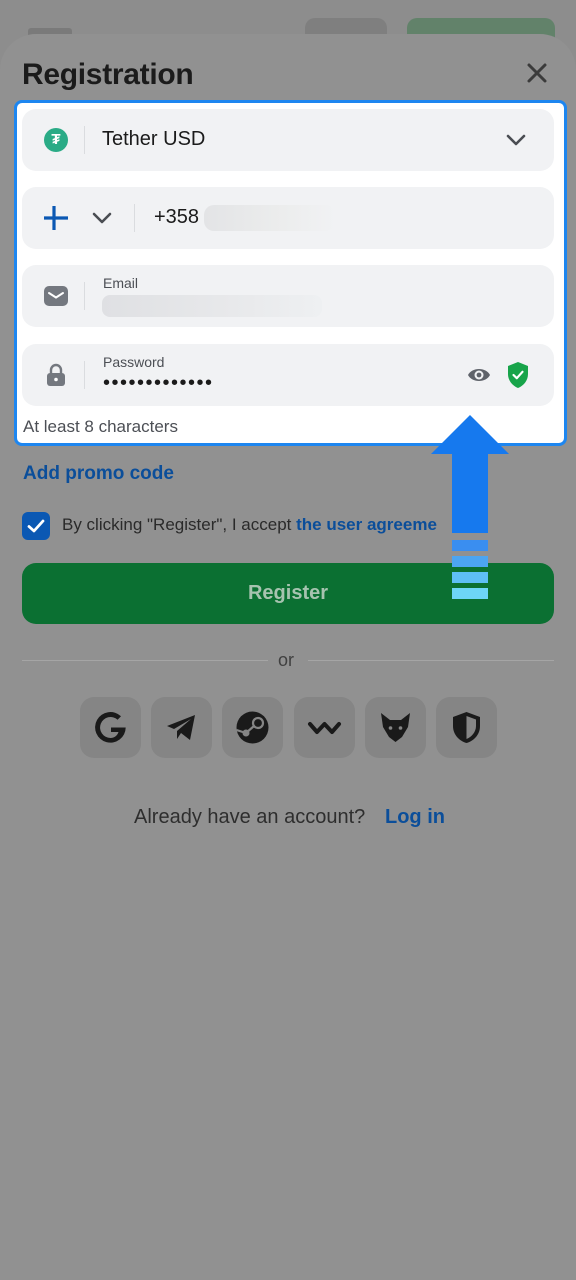 The width and height of the screenshot is (576, 1280). I want to click on shield-icon, so click(466, 727).